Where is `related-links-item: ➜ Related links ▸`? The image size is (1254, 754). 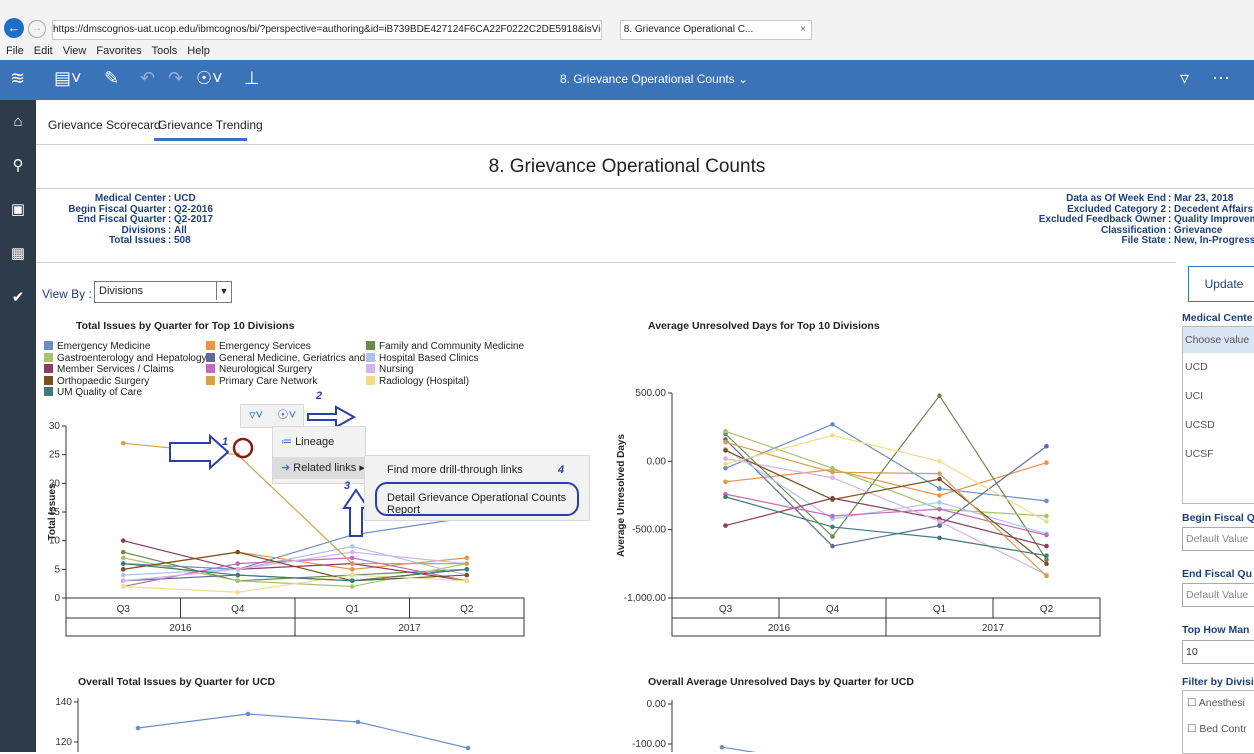 related-links-item: ➜ Related links ▸ is located at coordinates (319, 468).